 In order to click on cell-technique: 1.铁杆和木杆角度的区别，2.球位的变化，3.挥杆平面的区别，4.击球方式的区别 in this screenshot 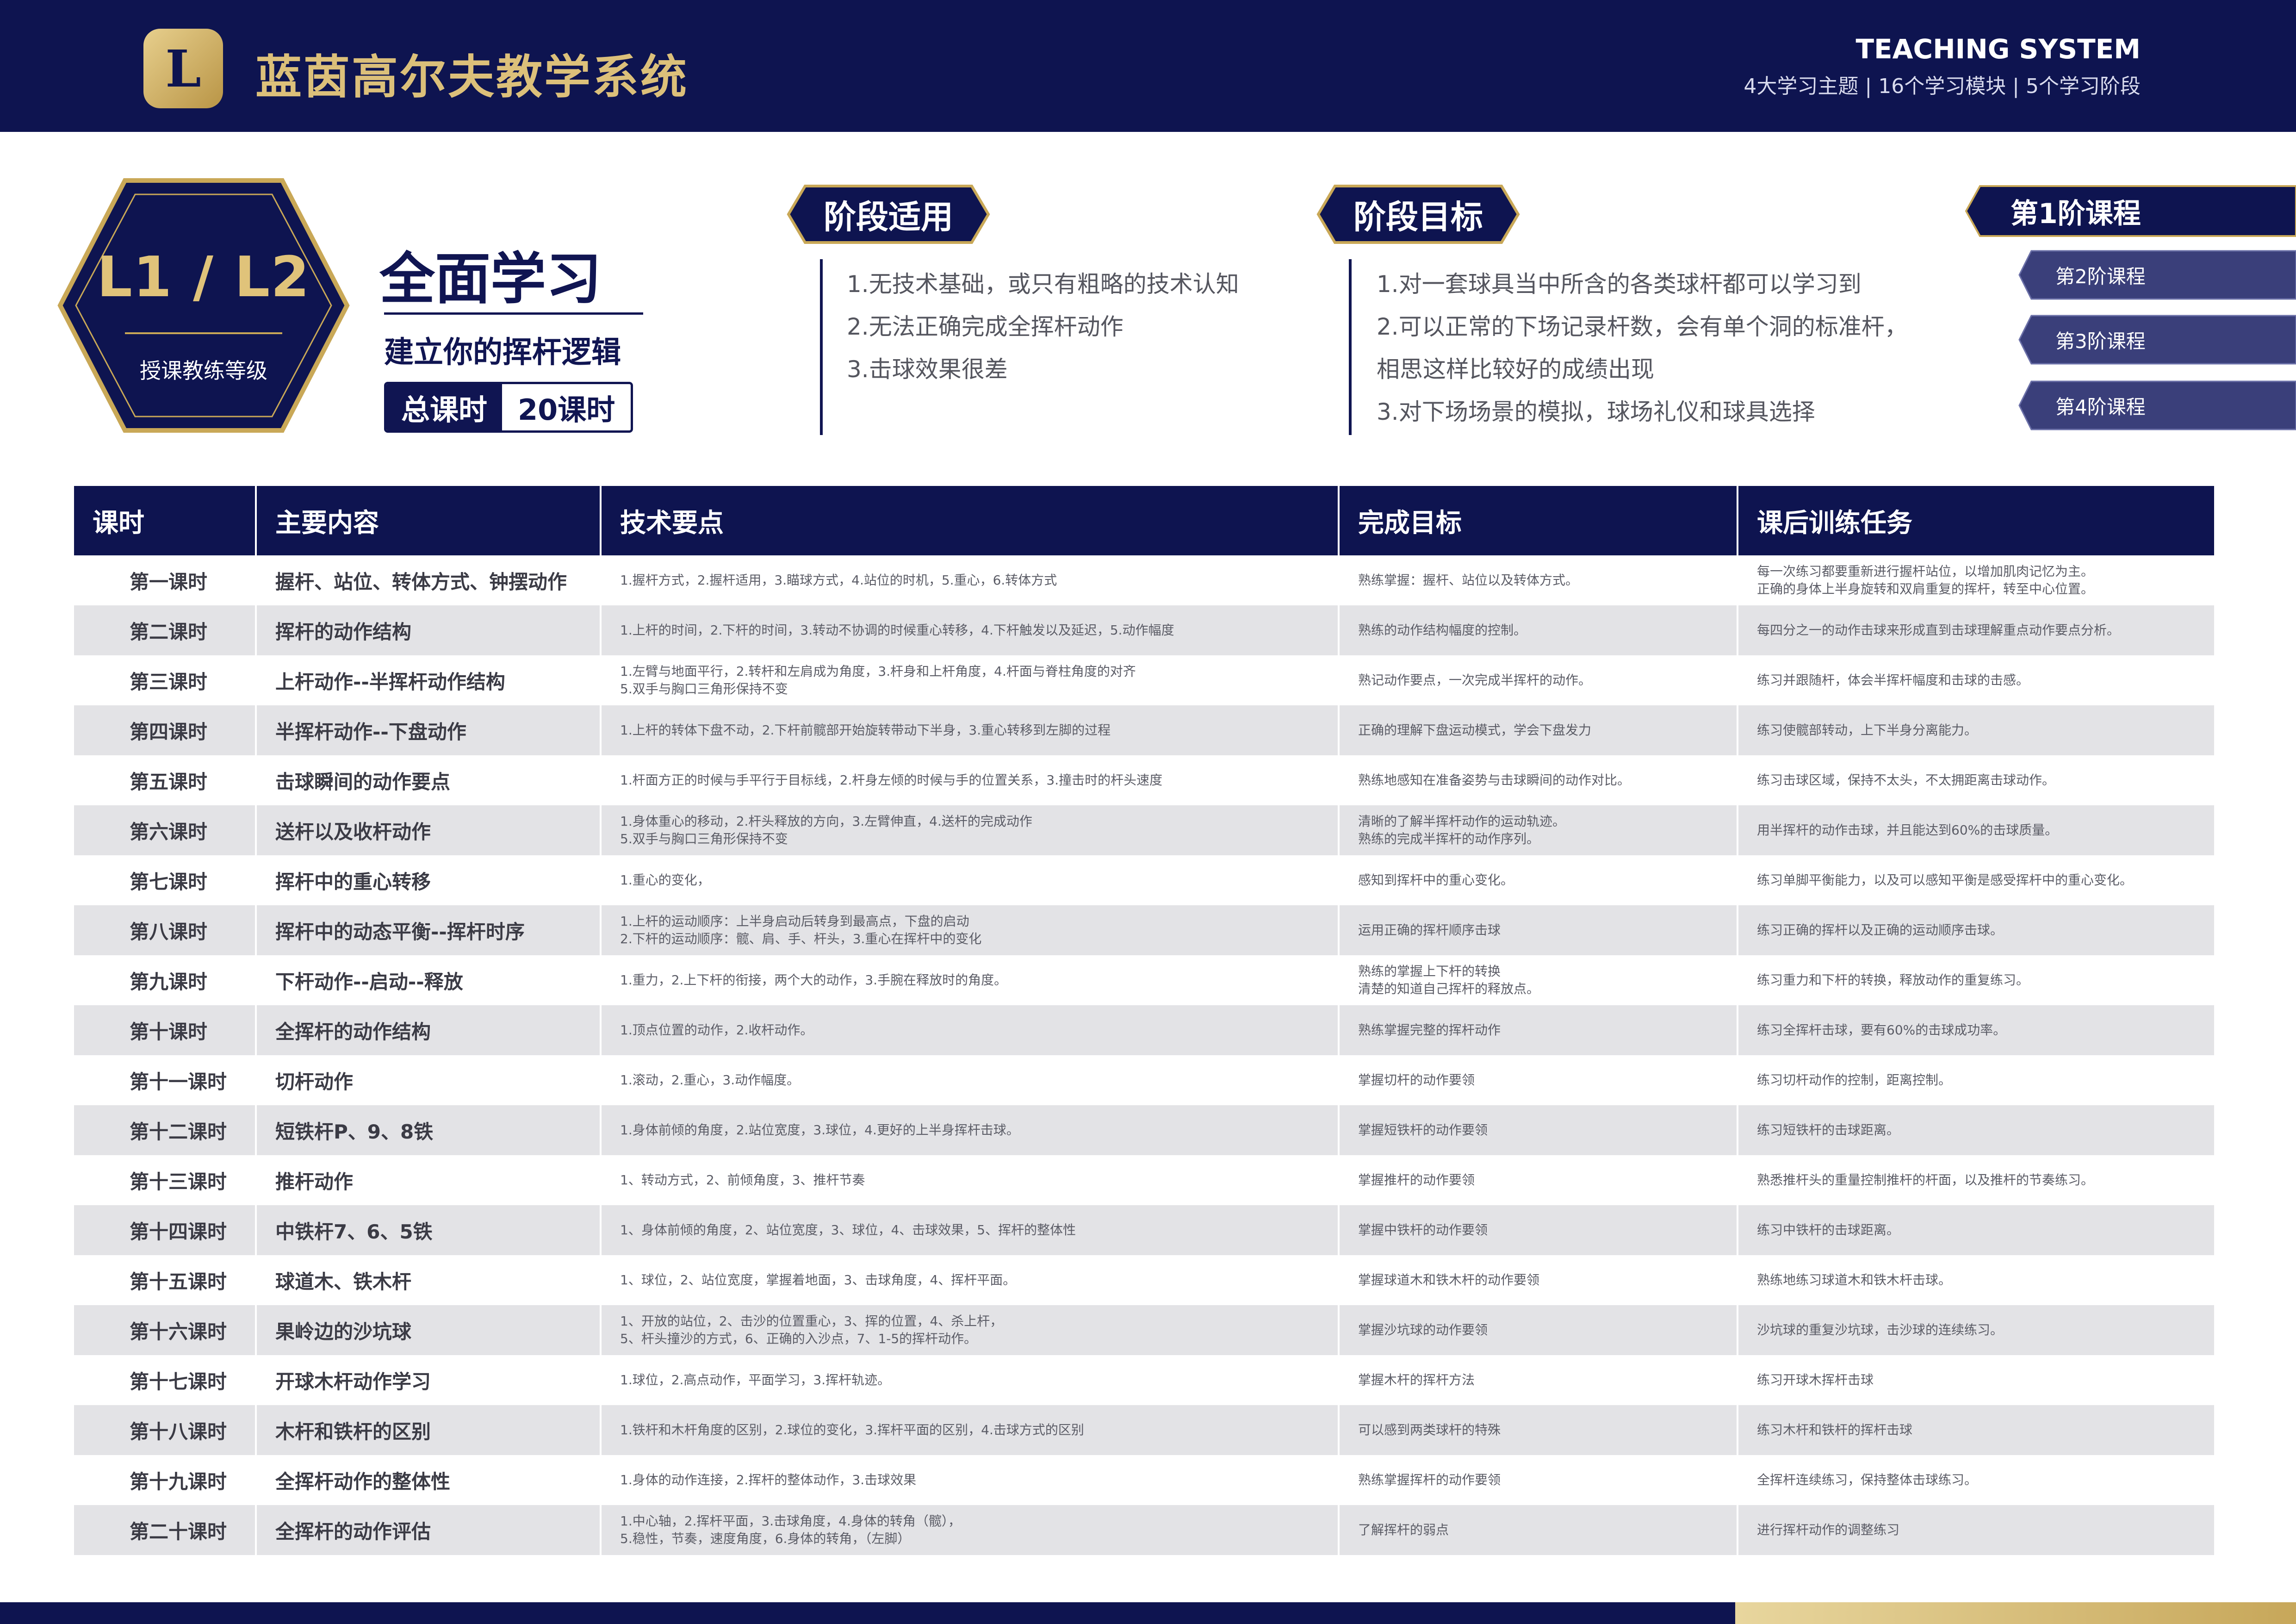, I will do `click(971, 1430)`.